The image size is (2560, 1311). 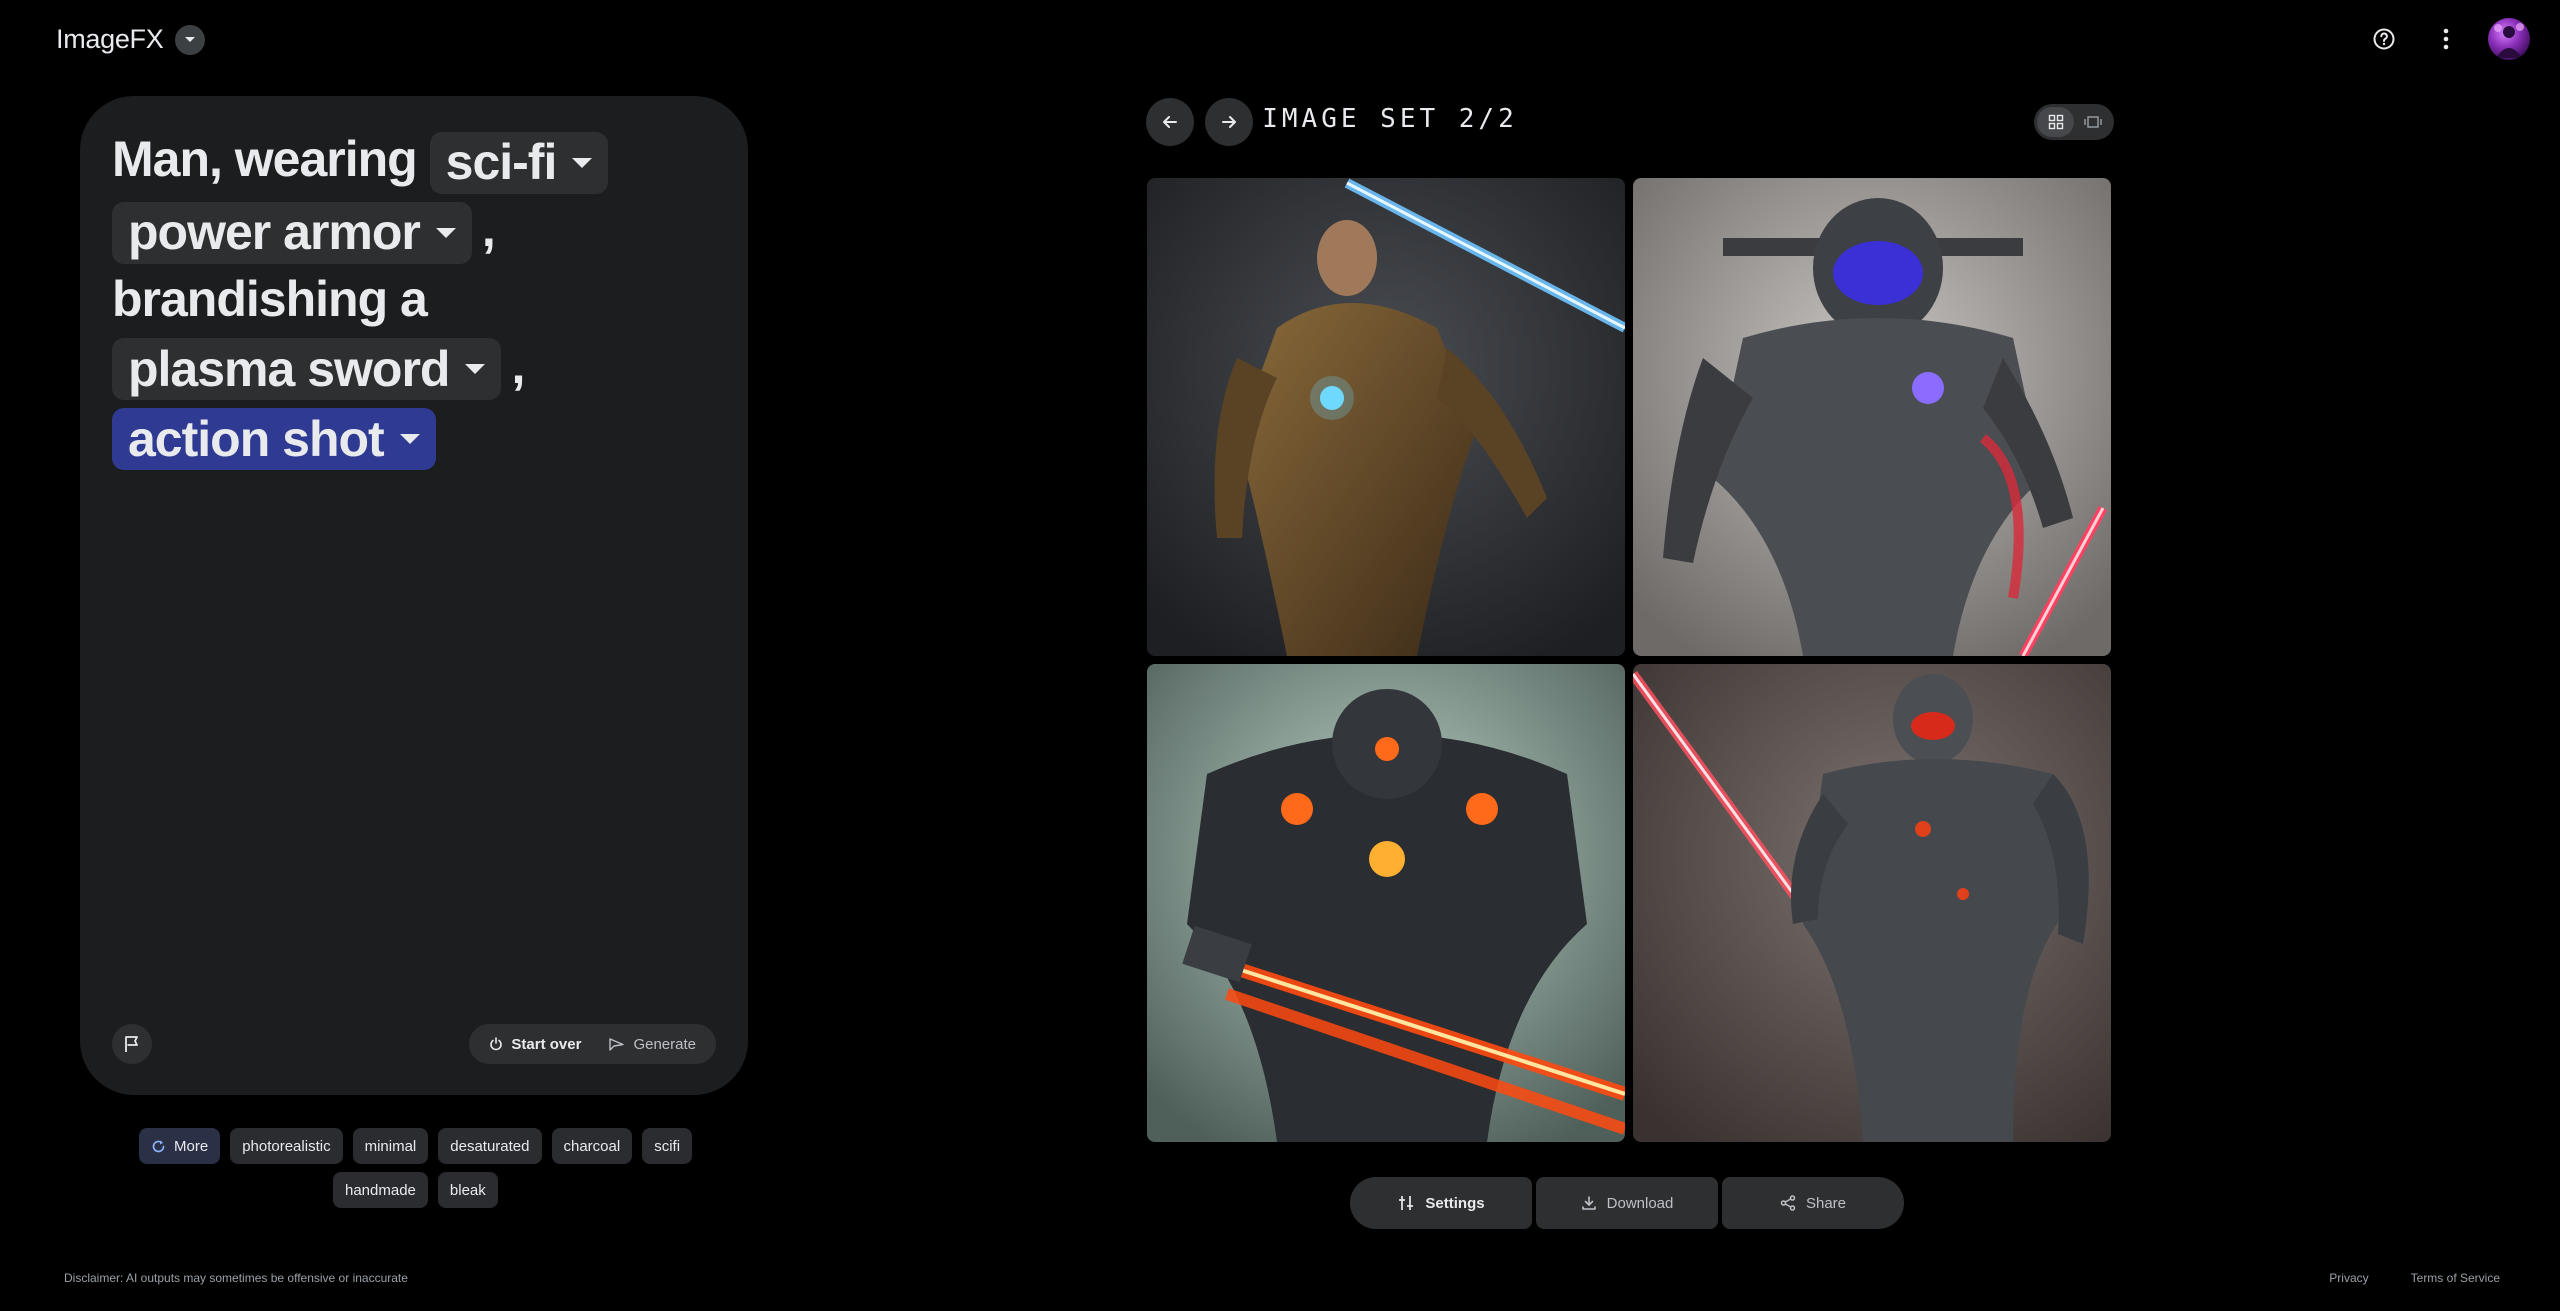 I want to click on grid-view-button, so click(x=2055, y=122).